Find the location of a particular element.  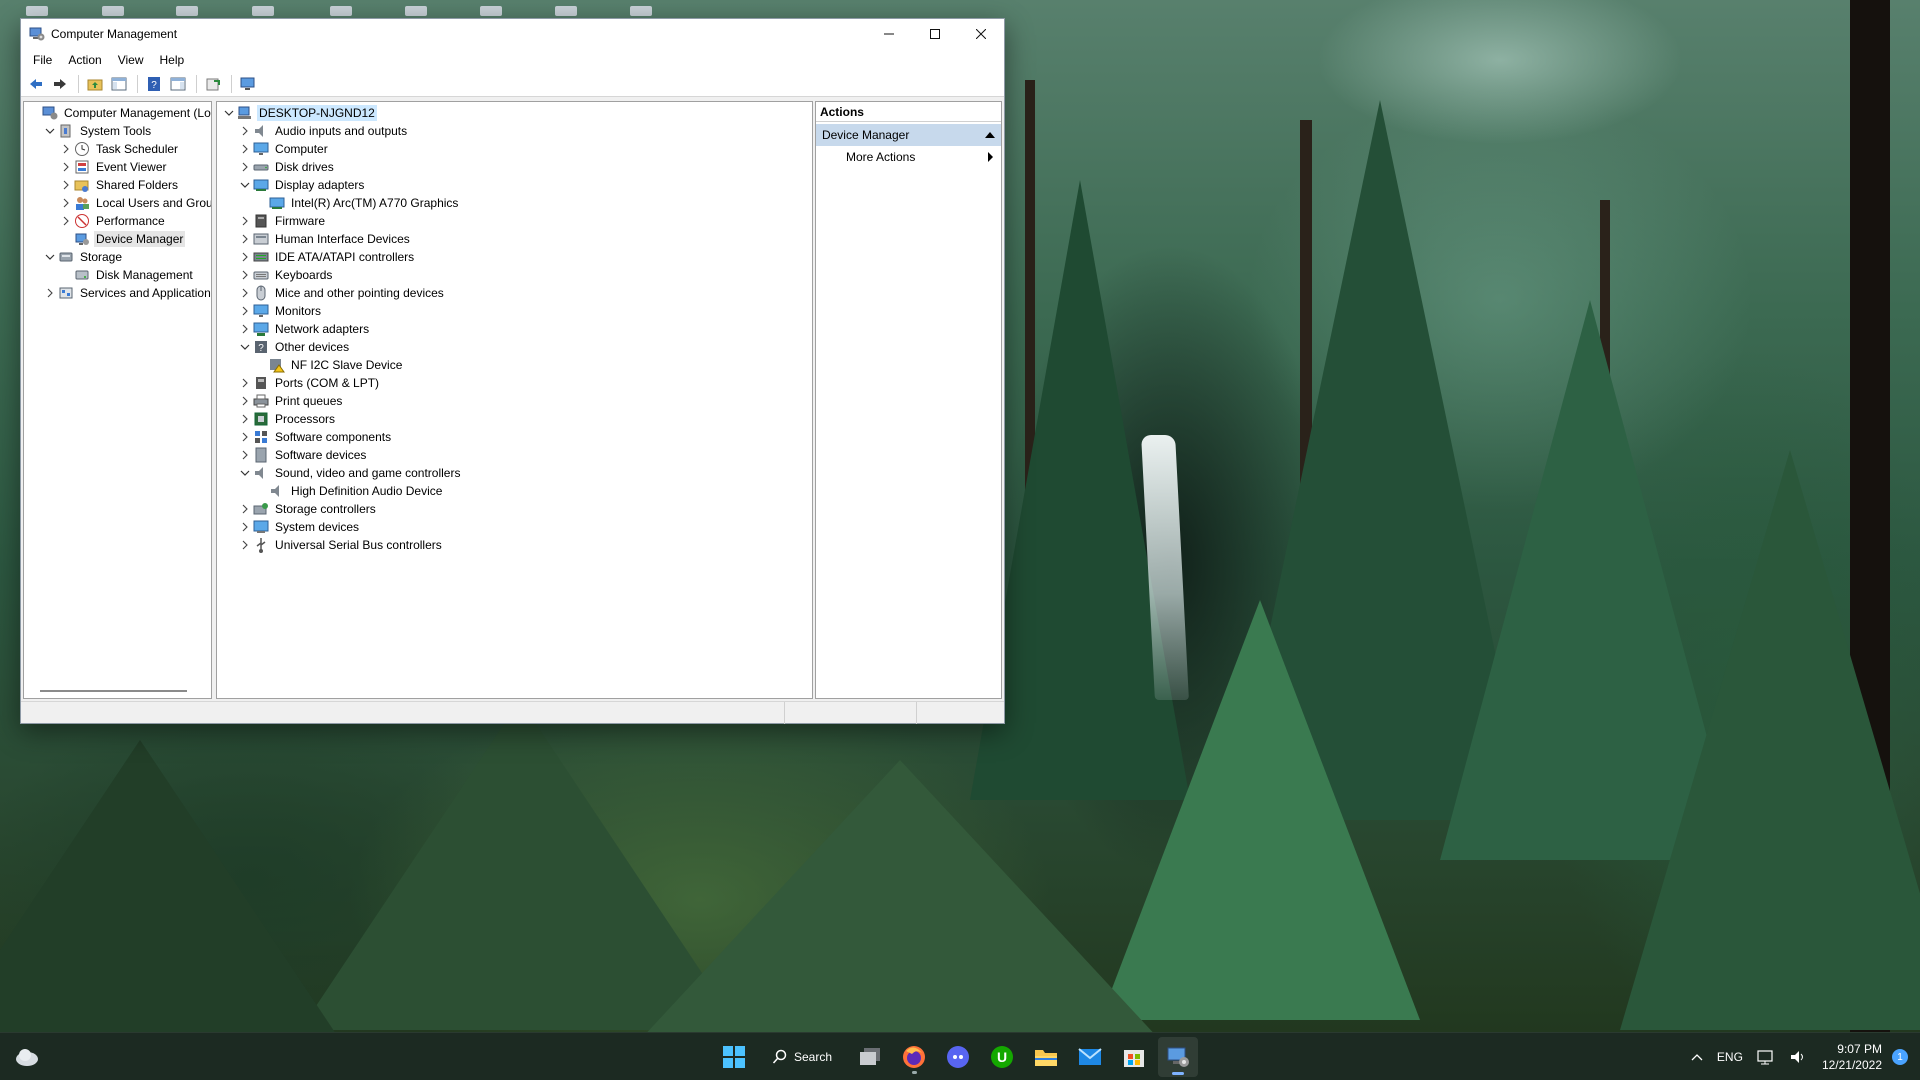

tree-item-intel-r-arc-tm-a770-graphics: Intel(R) Arc(TM) A770 Graphics is located at coordinates (514, 203).